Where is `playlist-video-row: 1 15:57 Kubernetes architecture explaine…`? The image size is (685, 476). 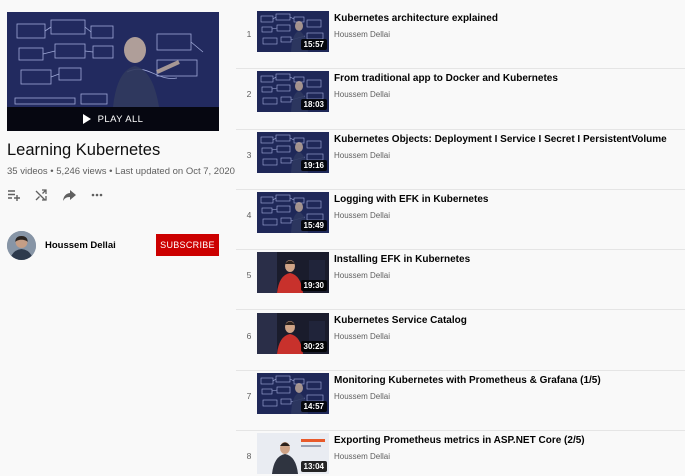
playlist-video-row: 1 15:57 Kubernetes architecture explaine… is located at coordinates (460, 39).